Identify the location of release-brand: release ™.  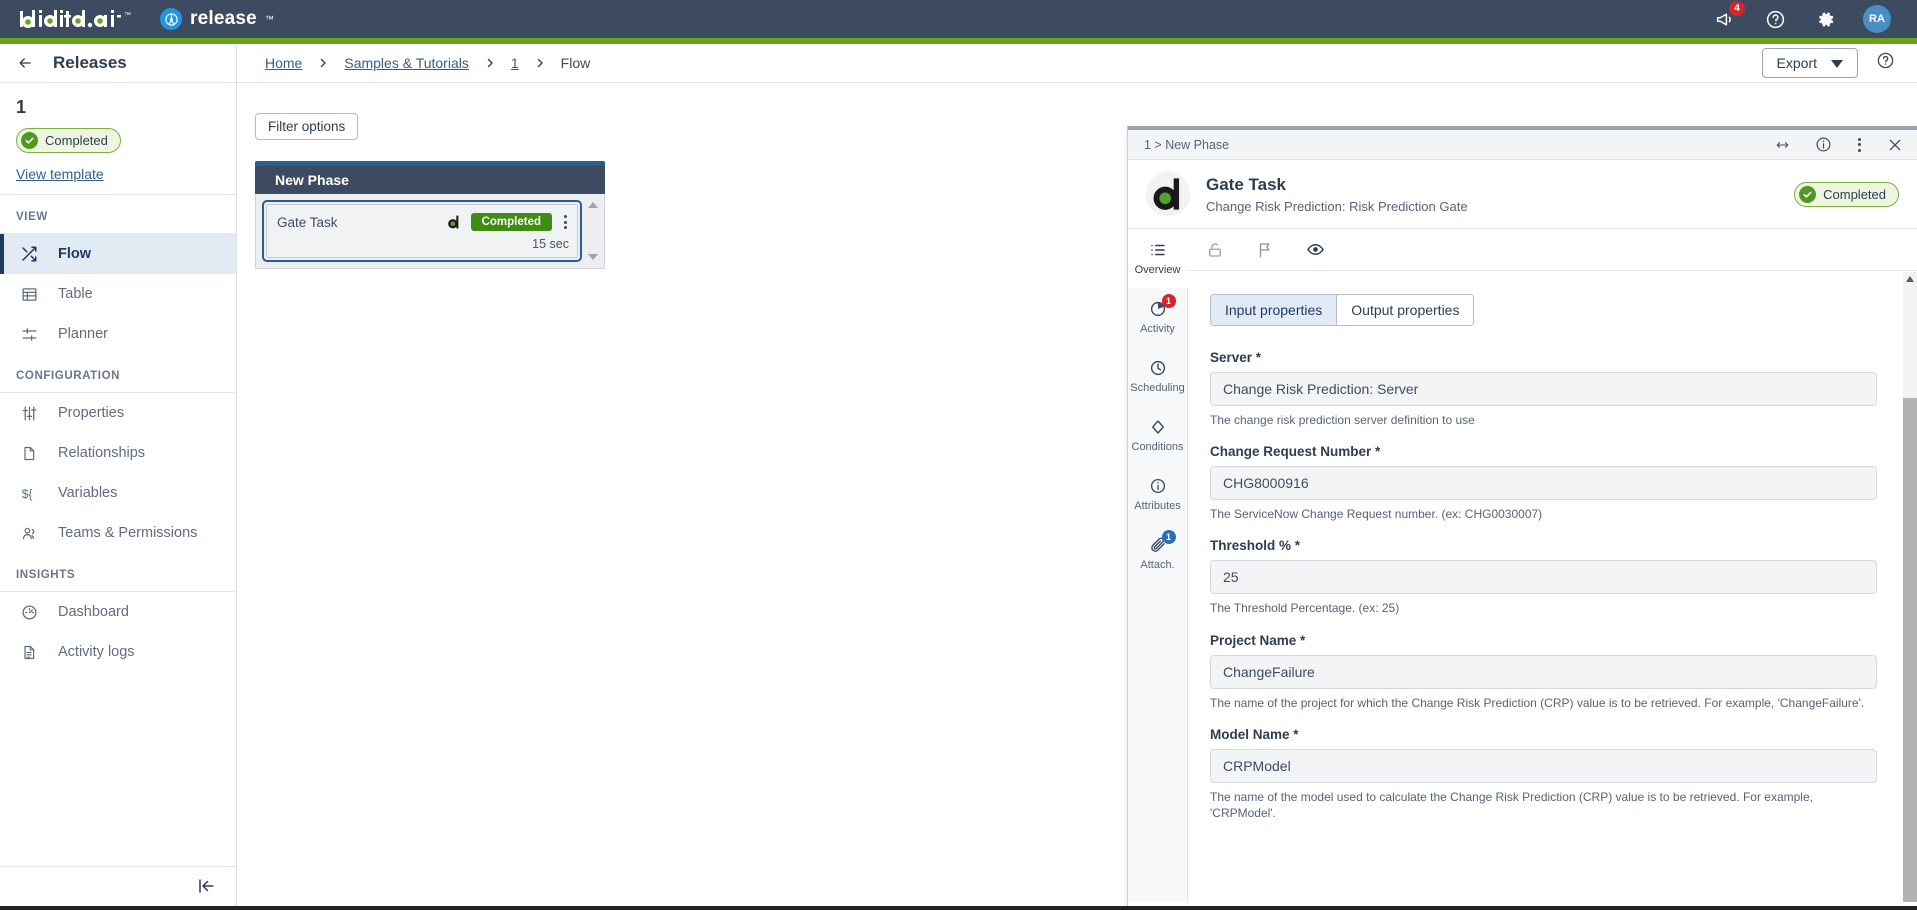
(217, 19).